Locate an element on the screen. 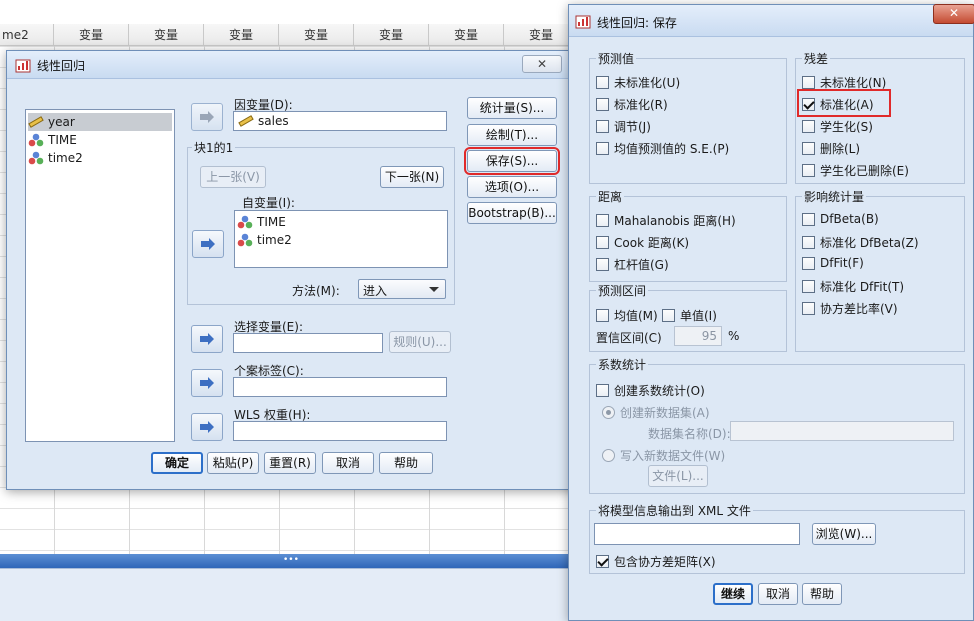 This screenshot has width=974, height=621. checkbox-std-dfbeta: 标准化 DfBeta(Z) is located at coordinates (860, 242).